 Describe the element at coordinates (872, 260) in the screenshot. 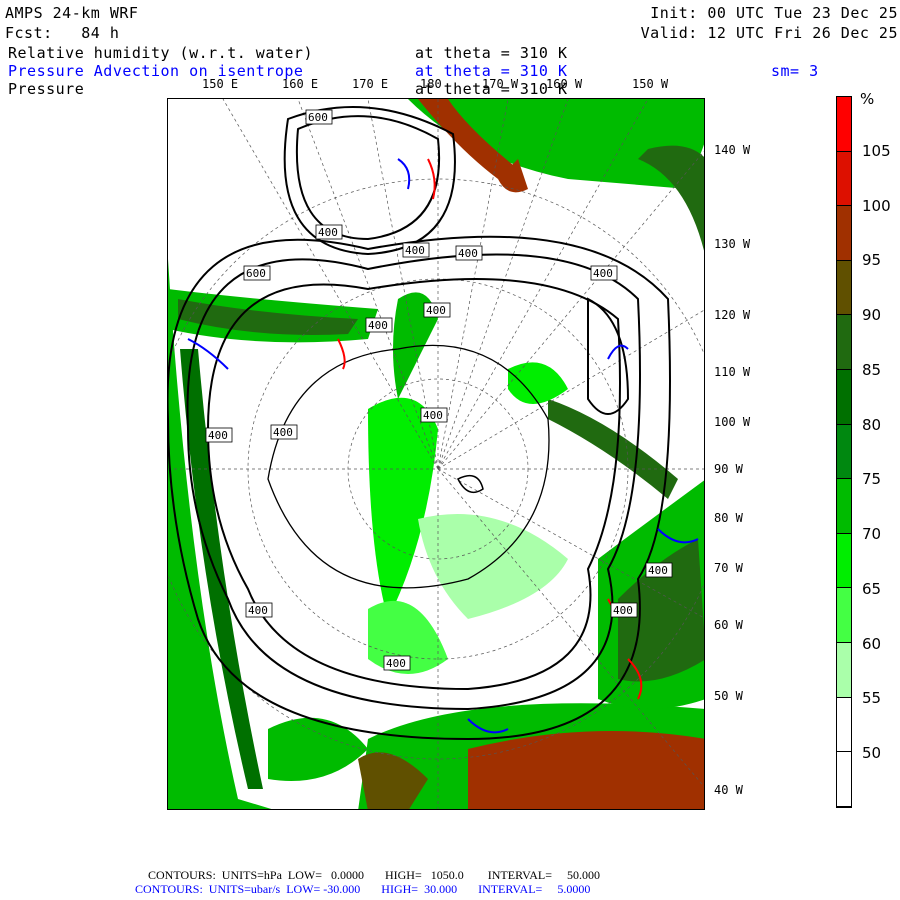

I see `colorbar-label: 95` at that location.